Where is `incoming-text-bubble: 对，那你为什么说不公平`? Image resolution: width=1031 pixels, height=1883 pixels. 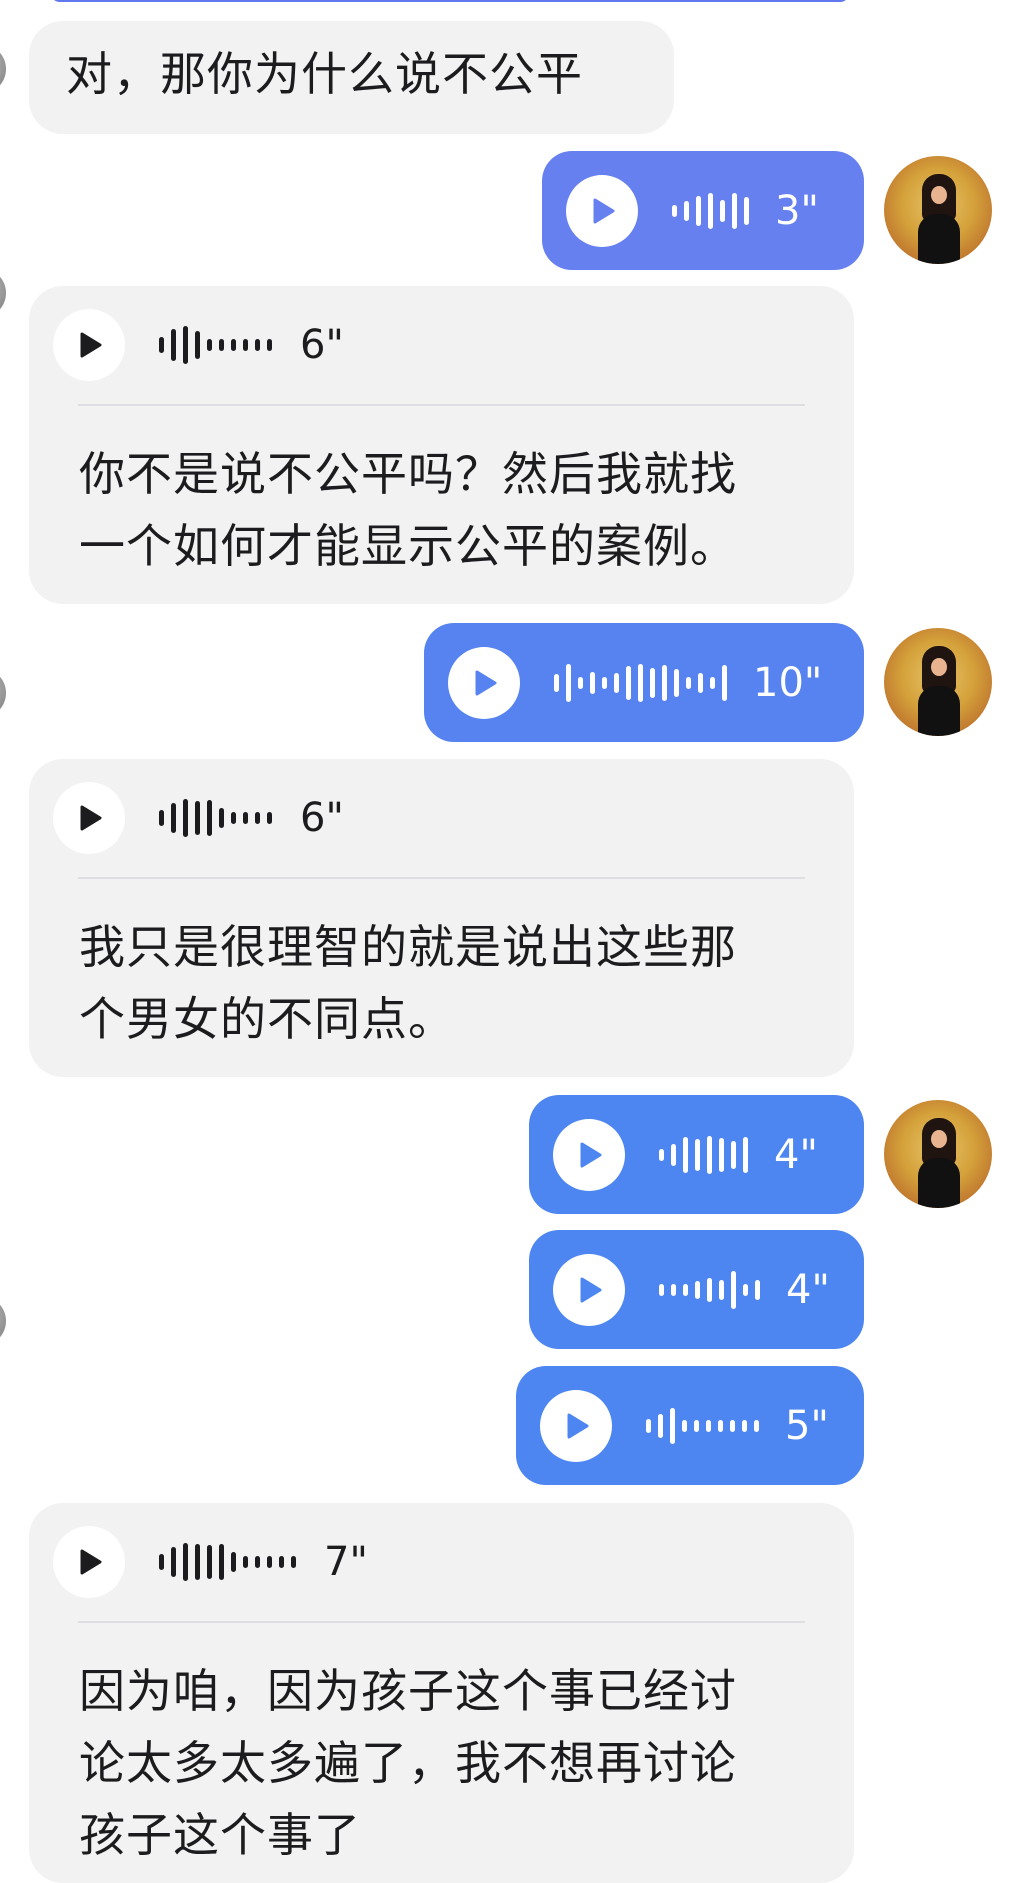
incoming-text-bubble: 对，那你为什么说不公平 is located at coordinates (351, 77).